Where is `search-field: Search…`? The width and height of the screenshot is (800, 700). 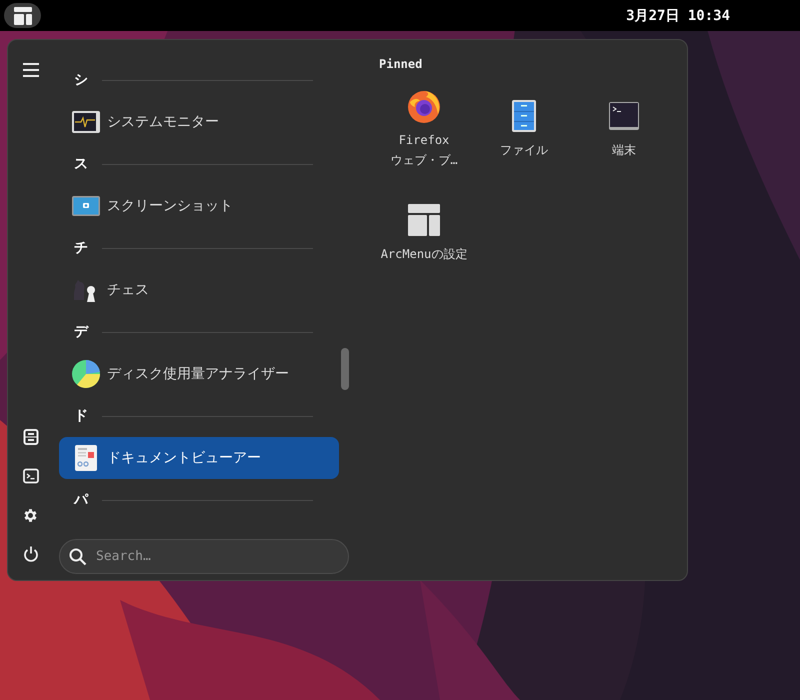 search-field: Search… is located at coordinates (204, 556).